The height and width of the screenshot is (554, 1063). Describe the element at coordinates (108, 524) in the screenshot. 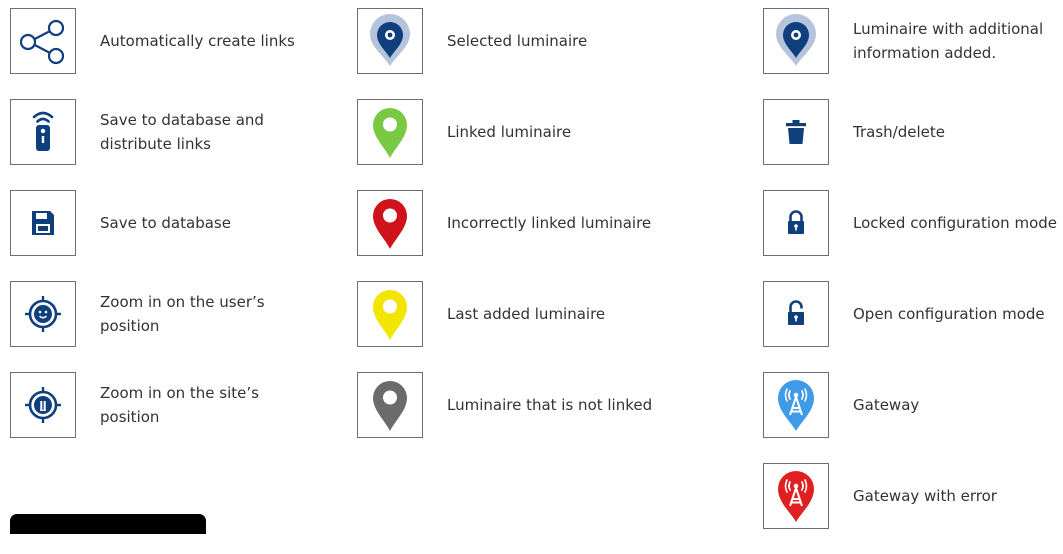

I see `black-tab-bar` at that location.